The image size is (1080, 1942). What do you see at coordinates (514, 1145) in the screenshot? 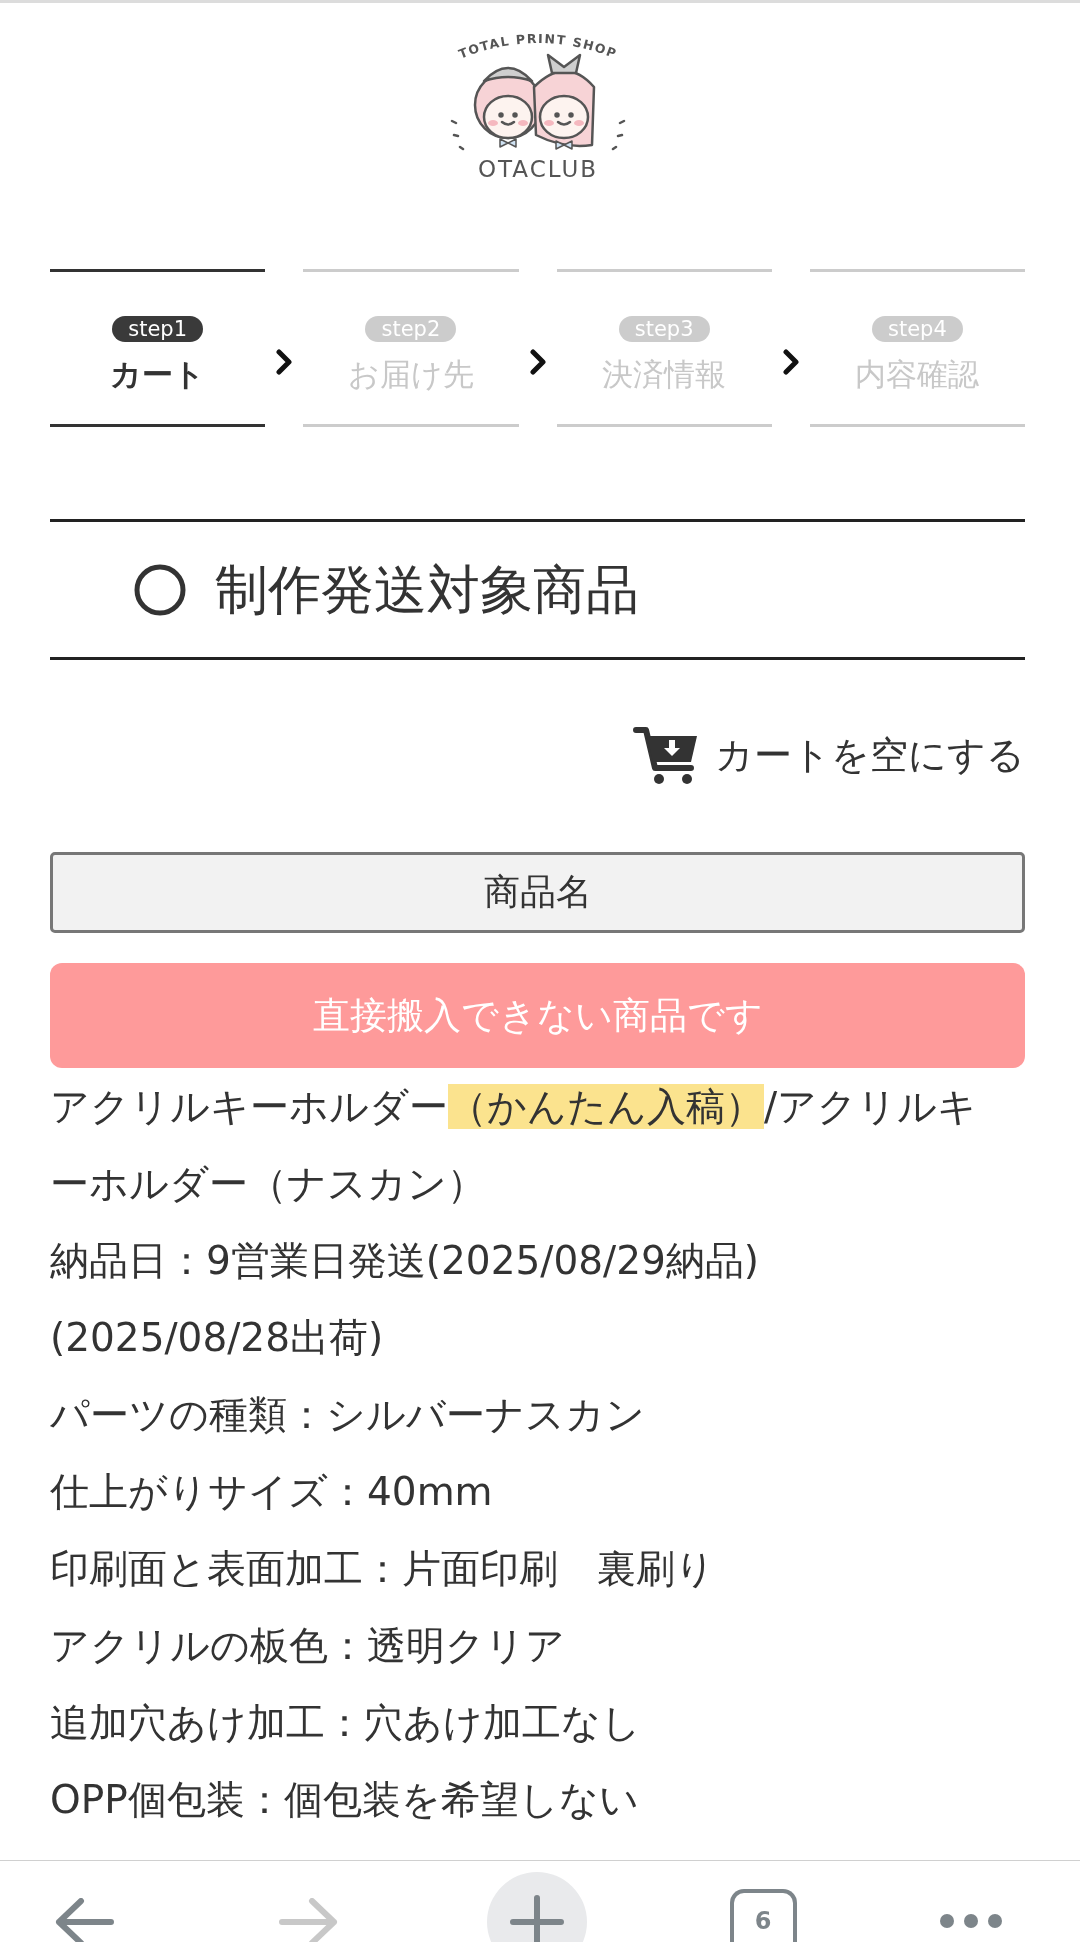
I see `product-name: アクリルキーホルダー（かんたん入稿）/アクリルキーホルダー（ナスカン）` at bounding box center [514, 1145].